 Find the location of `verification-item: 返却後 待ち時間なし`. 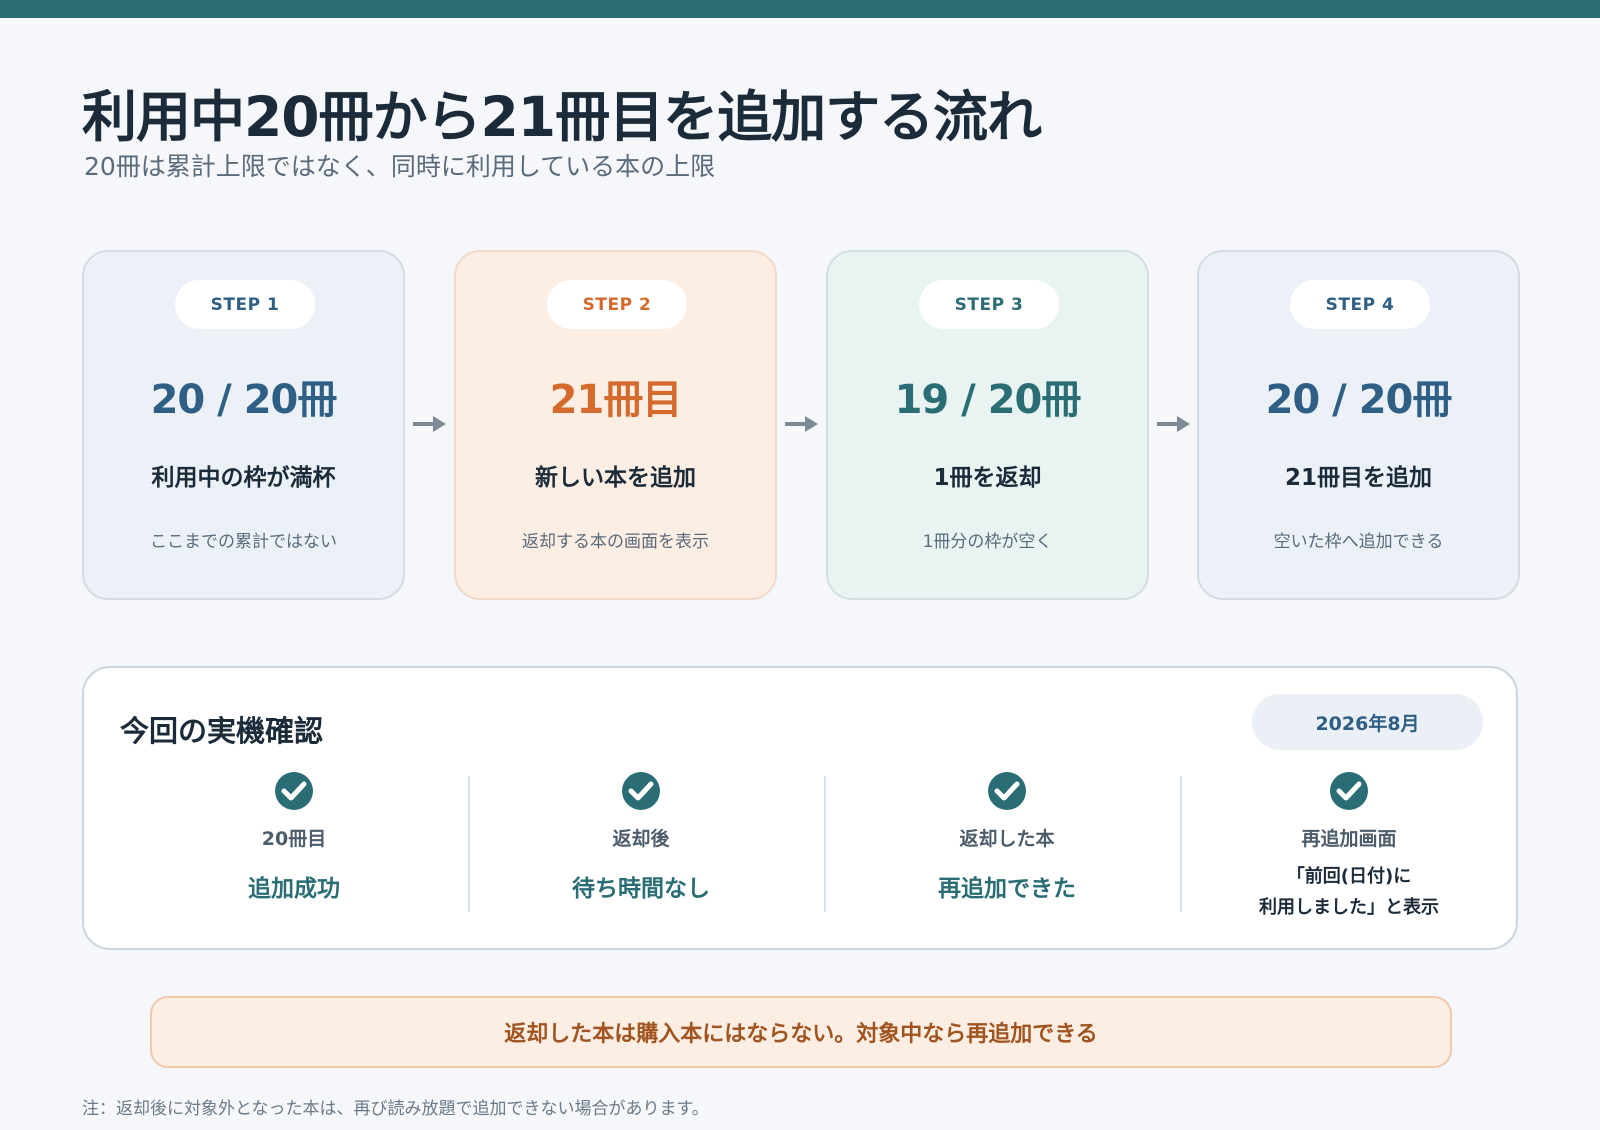

verification-item: 返却後 待ち時間なし is located at coordinates (641, 847).